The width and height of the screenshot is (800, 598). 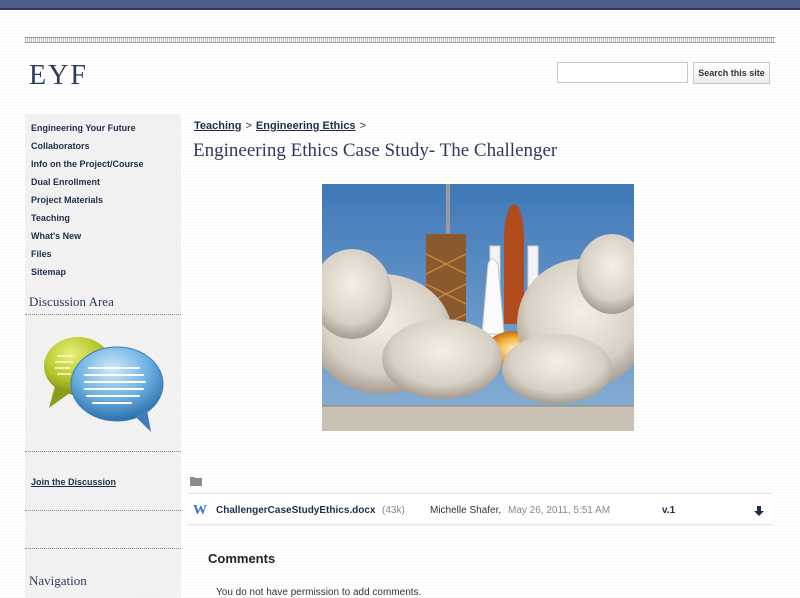 What do you see at coordinates (103, 166) in the screenshot?
I see `sidebar-item-info-on-project: Info on the Project/Course` at bounding box center [103, 166].